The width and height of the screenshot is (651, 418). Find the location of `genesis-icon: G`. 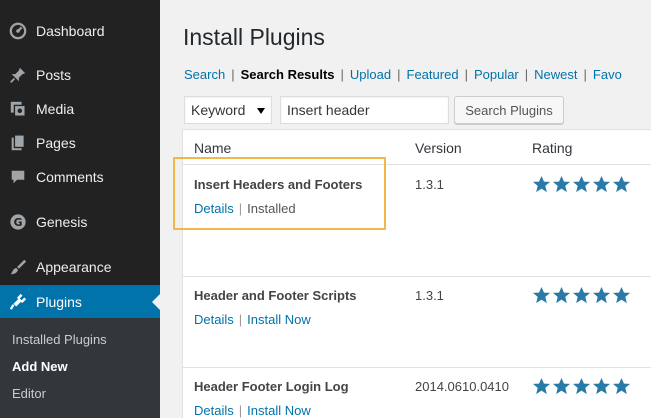

genesis-icon: G is located at coordinates (18, 222).